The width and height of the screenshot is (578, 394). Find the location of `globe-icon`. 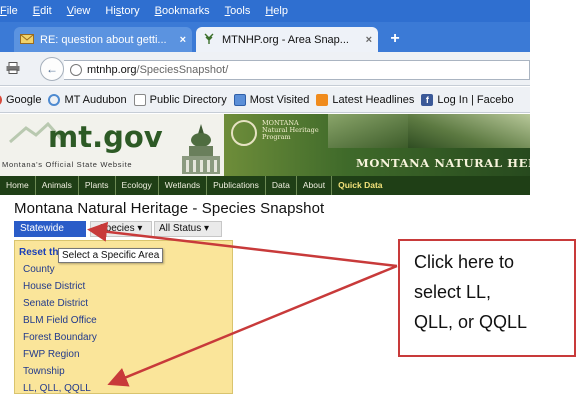

globe-icon is located at coordinates (76, 70).